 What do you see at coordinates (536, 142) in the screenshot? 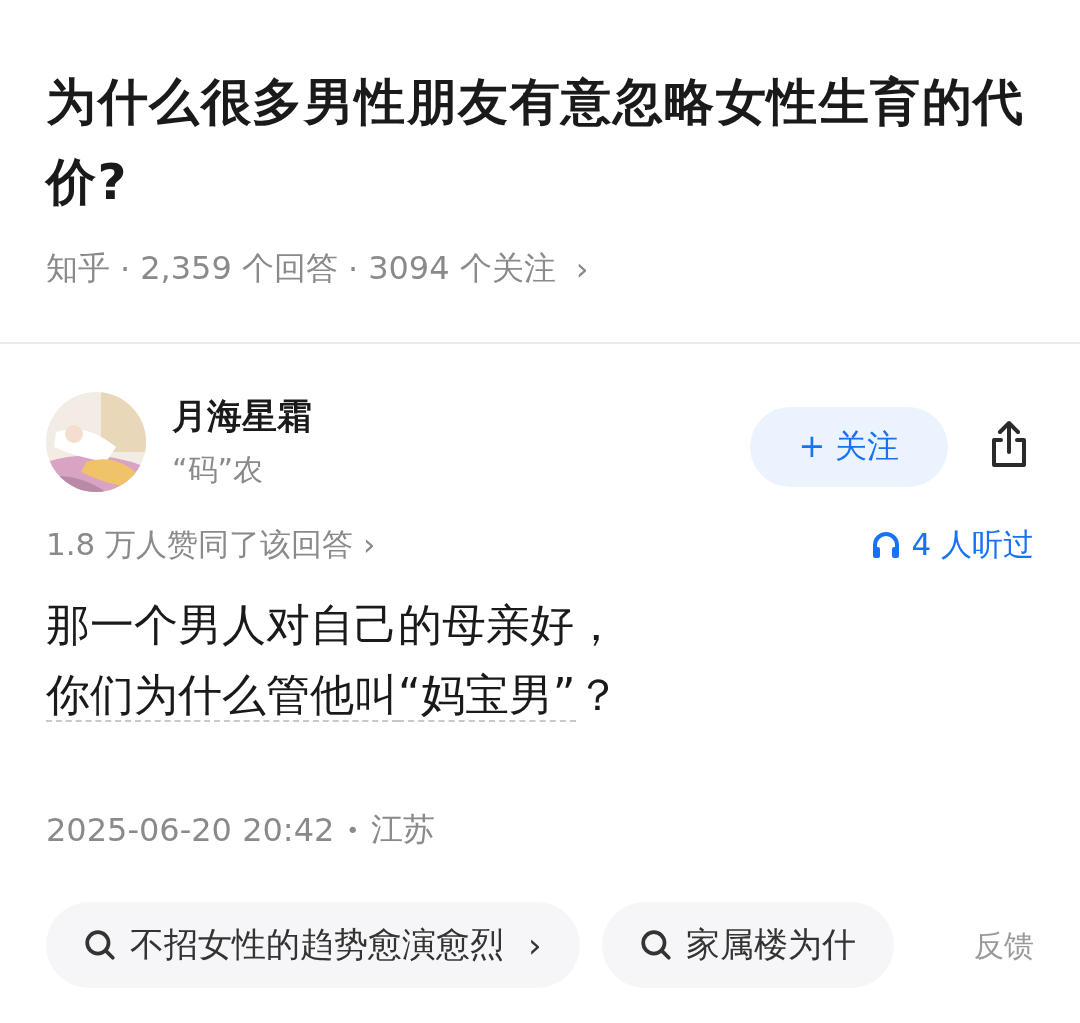
I see `question-title: 为什么很多男性朋友有意忽略女性生育的代价?` at bounding box center [536, 142].